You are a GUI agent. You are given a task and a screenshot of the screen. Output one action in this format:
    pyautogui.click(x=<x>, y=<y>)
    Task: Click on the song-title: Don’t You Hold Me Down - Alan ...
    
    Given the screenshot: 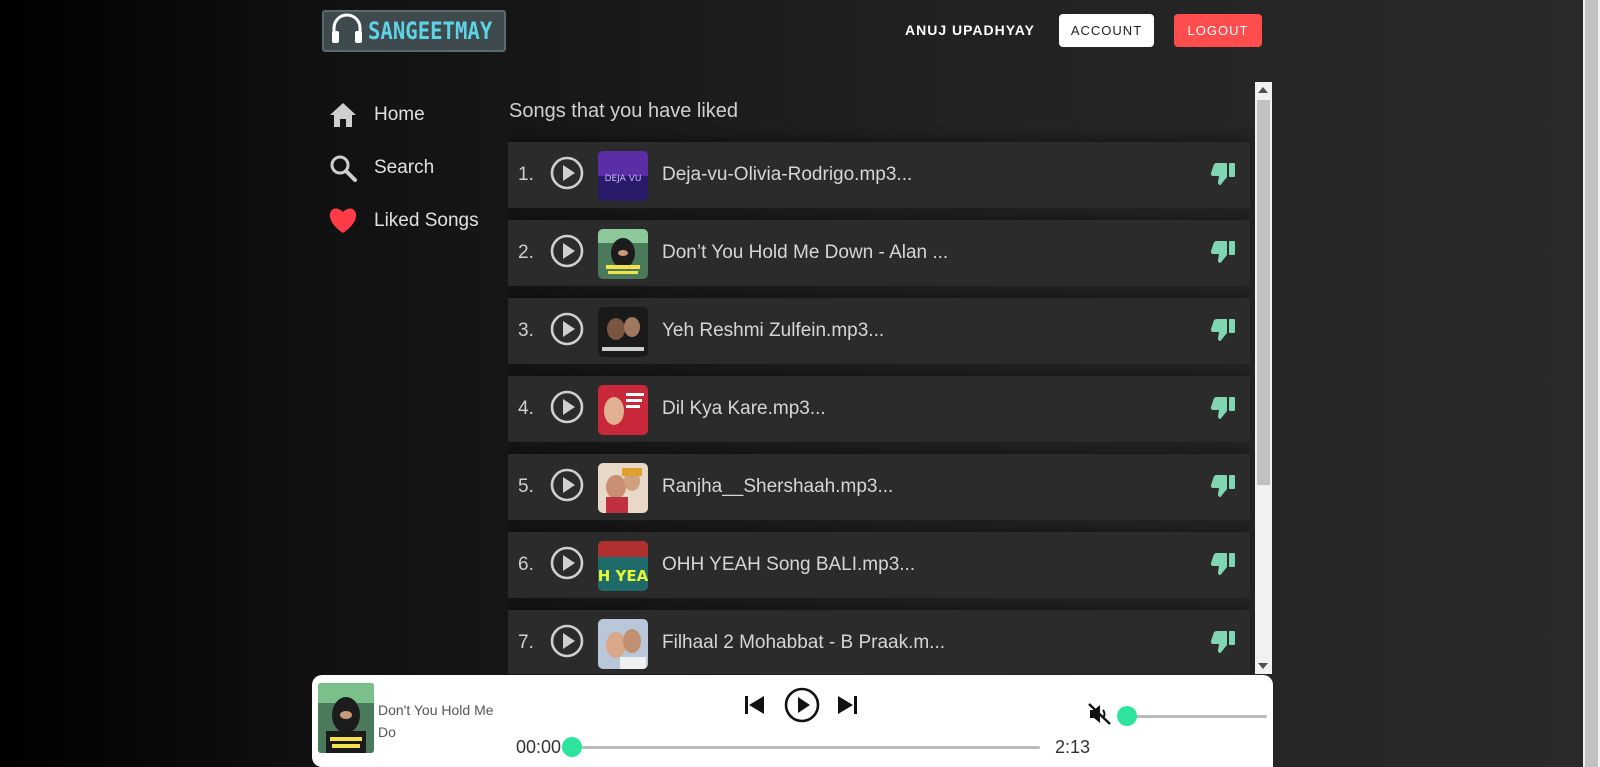 What is the action you would take?
    pyautogui.click(x=805, y=253)
    